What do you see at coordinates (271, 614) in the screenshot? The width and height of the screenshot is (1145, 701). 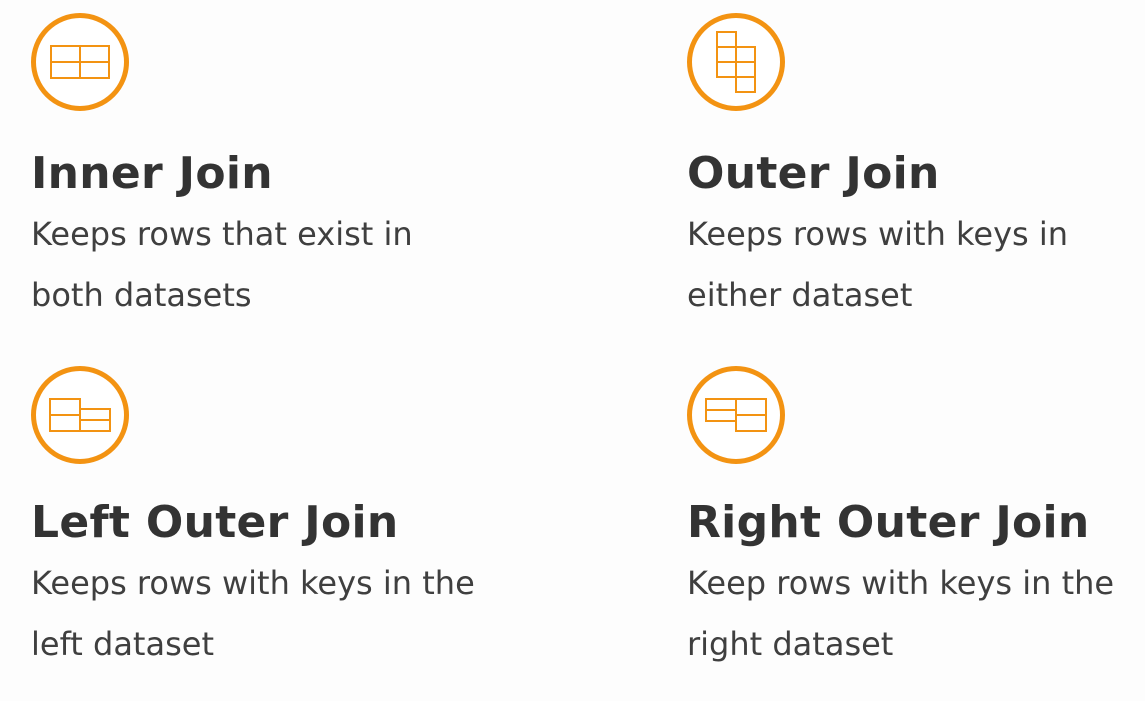 I see `left-outer-join-description: Keeps rows with keys in the left dataset` at bounding box center [271, 614].